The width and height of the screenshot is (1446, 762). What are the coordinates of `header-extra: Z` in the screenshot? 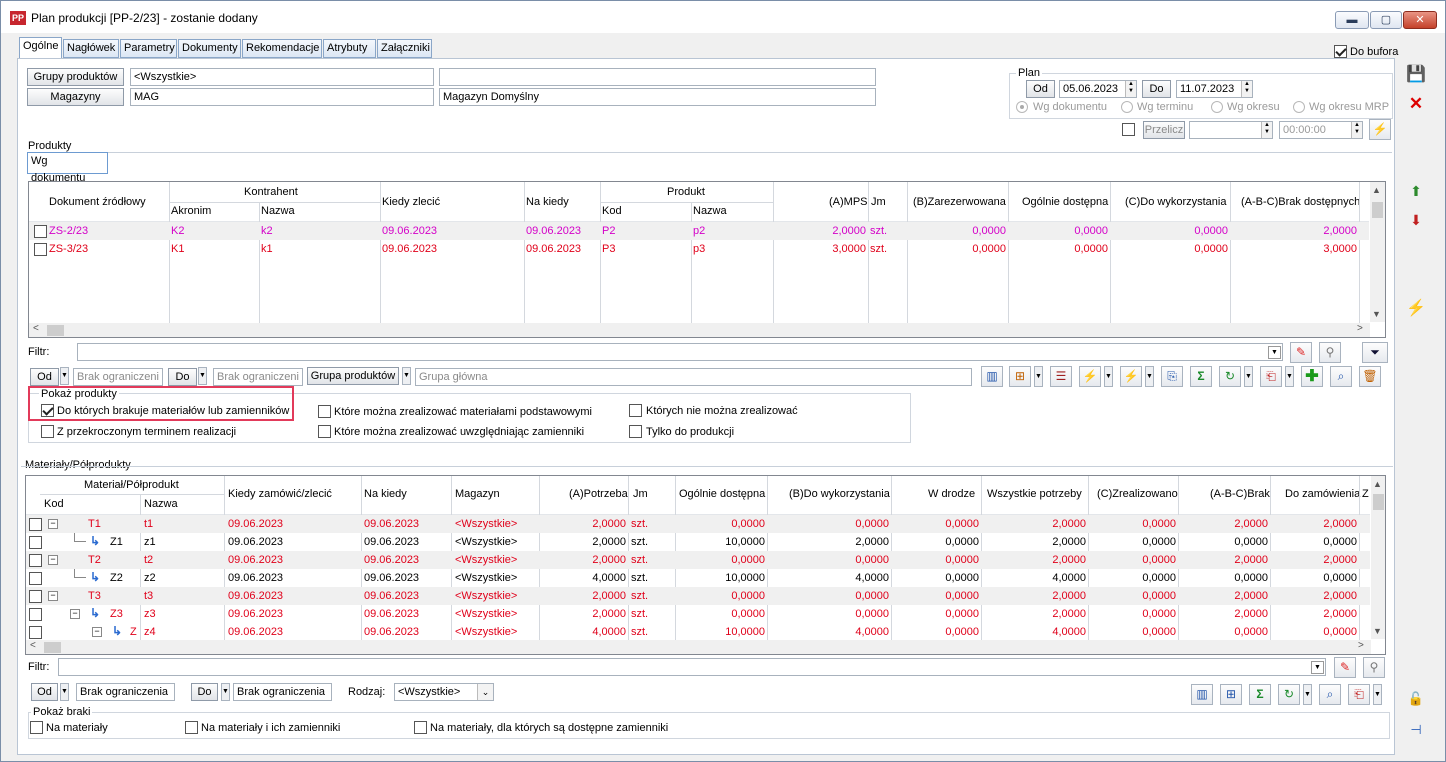 It's located at (1365, 494).